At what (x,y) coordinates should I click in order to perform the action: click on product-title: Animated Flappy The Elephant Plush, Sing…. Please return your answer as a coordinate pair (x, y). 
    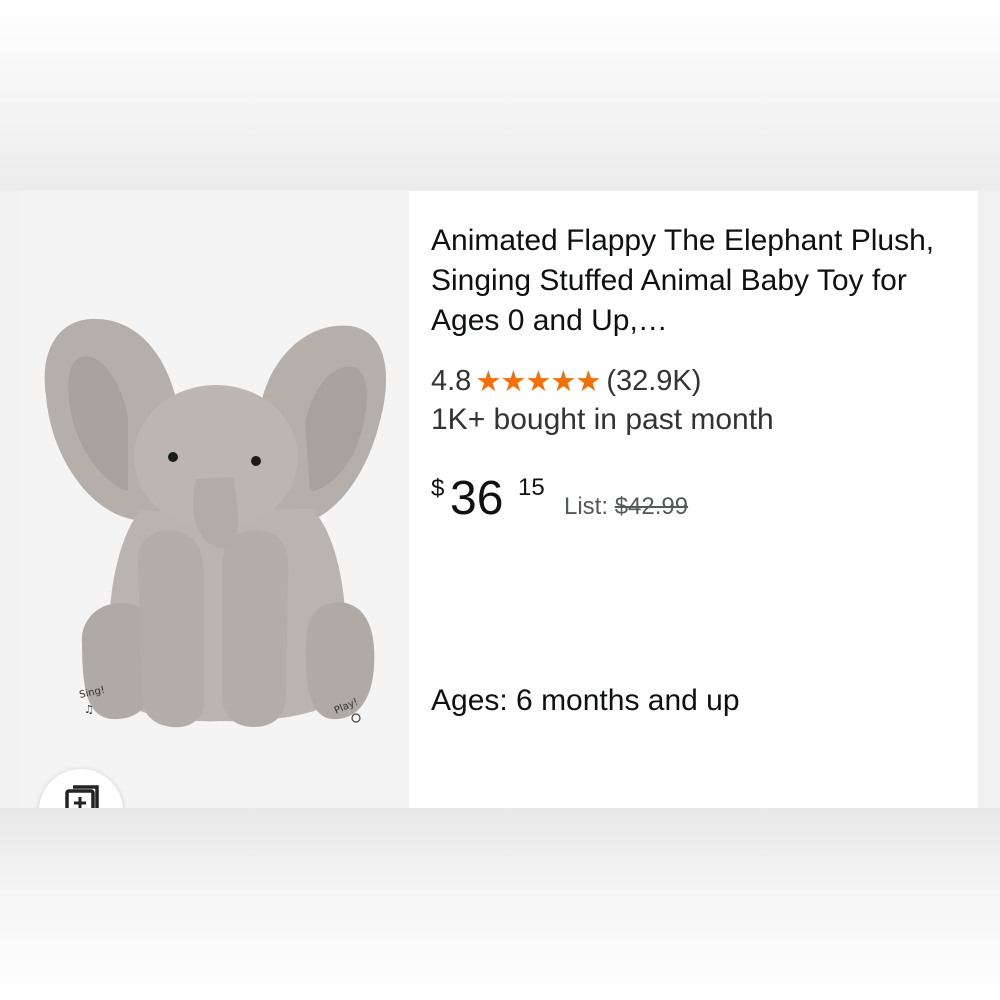
    Looking at the image, I should click on (686, 281).